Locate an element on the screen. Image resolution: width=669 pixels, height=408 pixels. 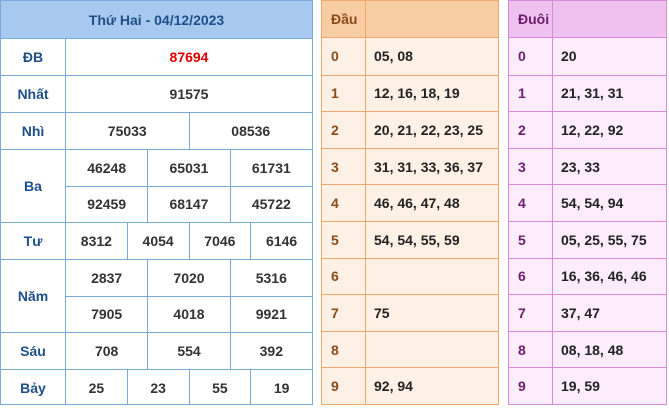
prize-label: Bảy is located at coordinates (33, 387).